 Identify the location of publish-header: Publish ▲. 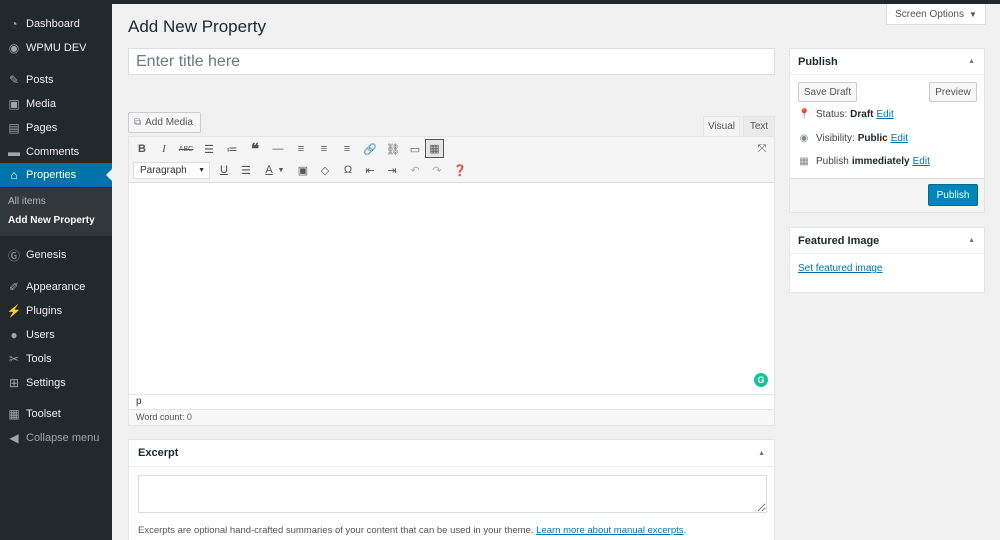
(887, 62).